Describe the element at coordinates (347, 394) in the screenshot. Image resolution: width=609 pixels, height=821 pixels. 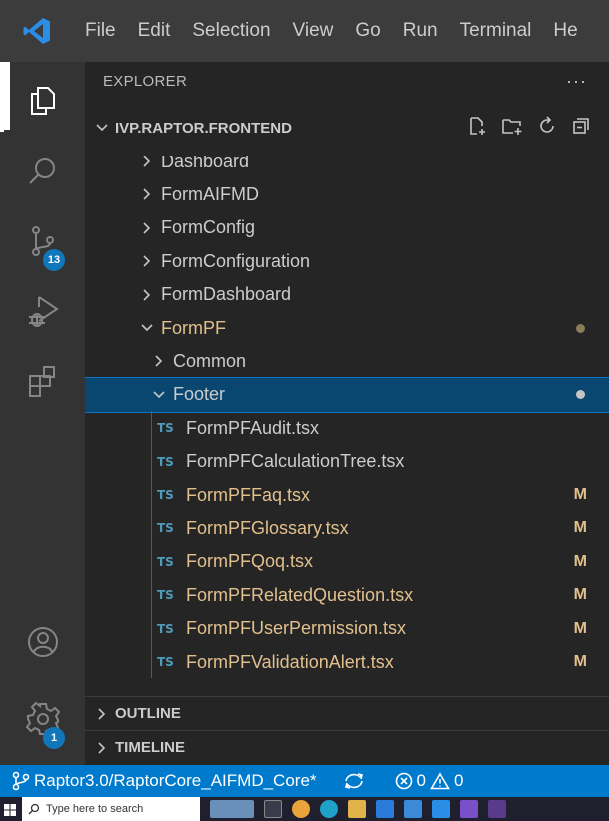
I see `folder-item-footer: Footer` at that location.